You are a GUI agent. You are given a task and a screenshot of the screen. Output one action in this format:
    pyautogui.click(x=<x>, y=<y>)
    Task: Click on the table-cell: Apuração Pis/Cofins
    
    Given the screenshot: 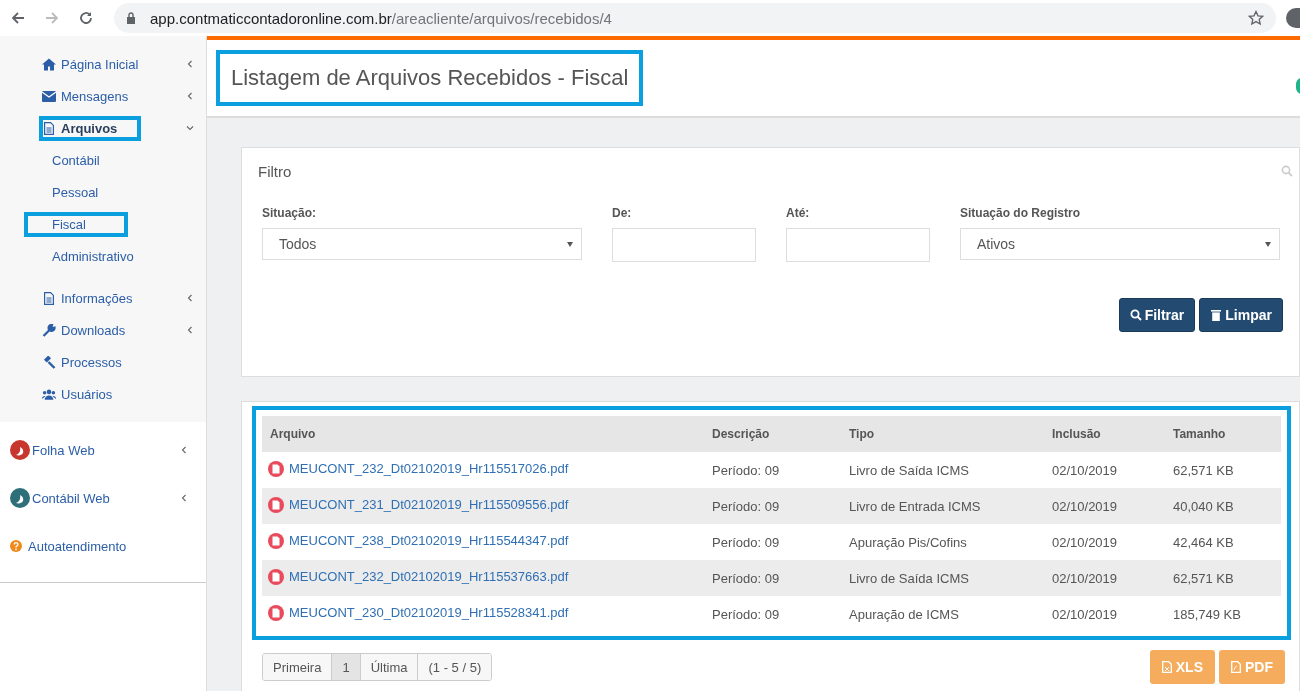 What is the action you would take?
    pyautogui.click(x=908, y=542)
    